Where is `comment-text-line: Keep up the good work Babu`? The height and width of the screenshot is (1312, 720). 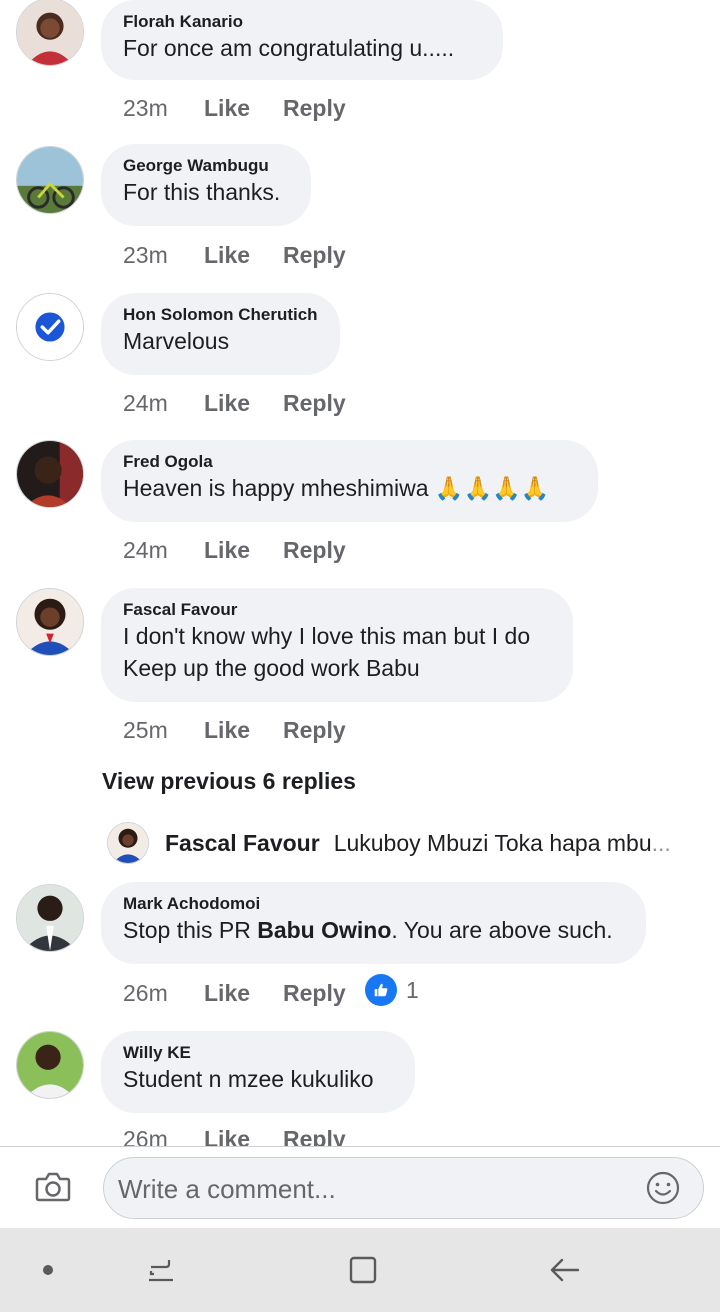
comment-text-line: Keep up the good work Babu is located at coordinates (271, 668).